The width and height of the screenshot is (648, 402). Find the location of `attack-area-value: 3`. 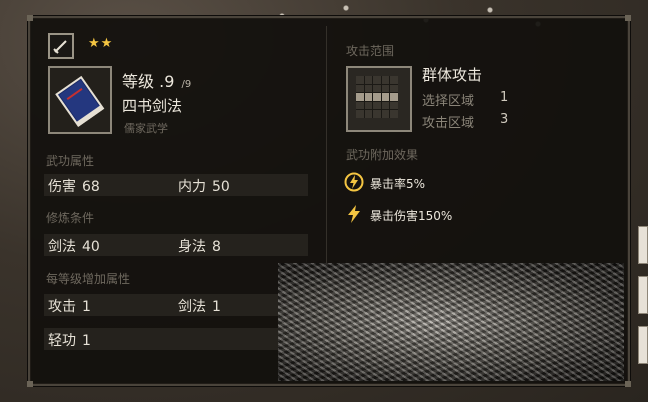

attack-area-value: 3 is located at coordinates (504, 119).